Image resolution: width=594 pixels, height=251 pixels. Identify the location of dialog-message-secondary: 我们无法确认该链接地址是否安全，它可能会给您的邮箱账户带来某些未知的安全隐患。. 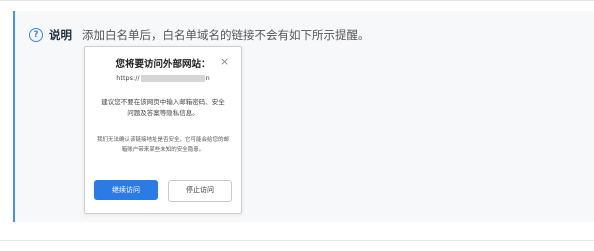
(162, 145).